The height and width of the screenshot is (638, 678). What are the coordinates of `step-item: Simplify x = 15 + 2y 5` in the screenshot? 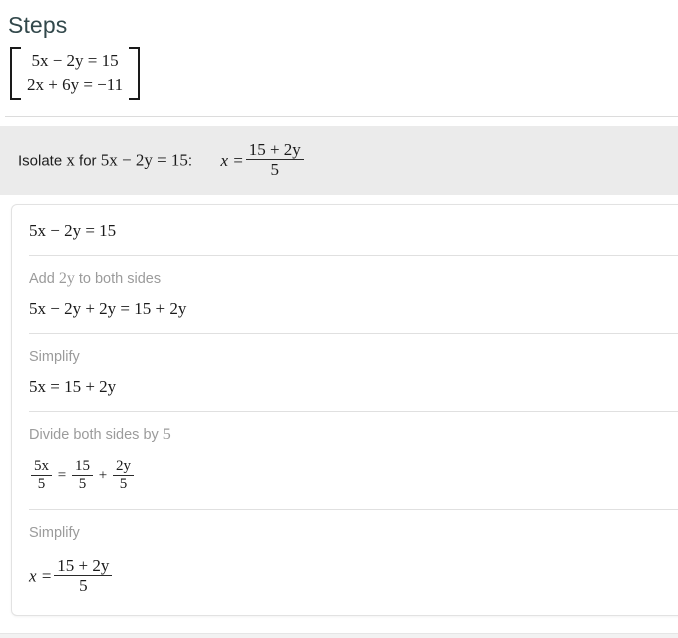 It's located at (345, 553).